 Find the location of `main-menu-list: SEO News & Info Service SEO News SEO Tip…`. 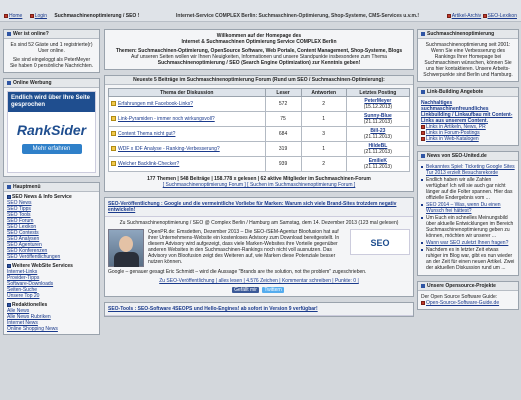

main-menu-list: SEO News & Info Service SEO News SEO Tip… is located at coordinates (51, 263).